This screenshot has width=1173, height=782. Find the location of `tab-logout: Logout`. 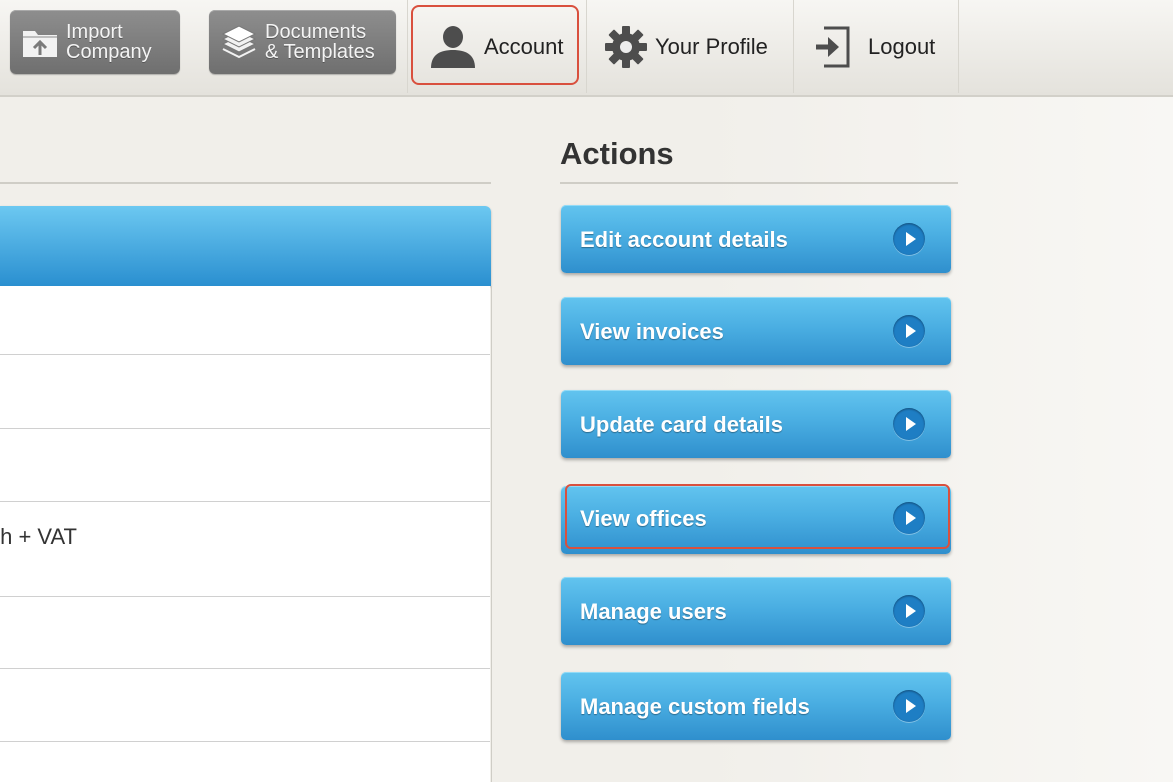

tab-logout: Logout is located at coordinates (876, 46).